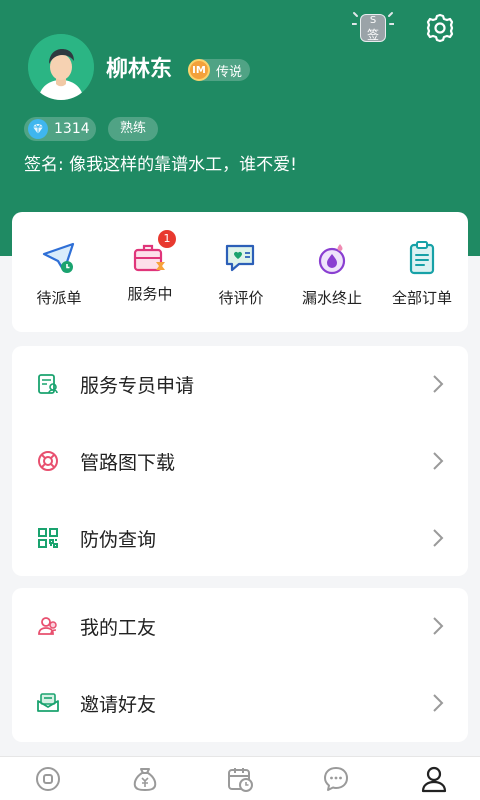 The height and width of the screenshot is (800, 480). Describe the element at coordinates (133, 129) in the screenshot. I see `skill-tag: 熟练` at that location.